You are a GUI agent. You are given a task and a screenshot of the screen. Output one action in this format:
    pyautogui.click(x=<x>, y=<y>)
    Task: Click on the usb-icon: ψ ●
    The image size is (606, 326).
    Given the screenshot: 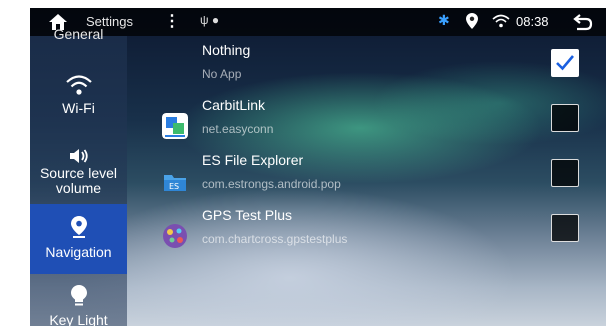 What is the action you would take?
    pyautogui.click(x=210, y=20)
    